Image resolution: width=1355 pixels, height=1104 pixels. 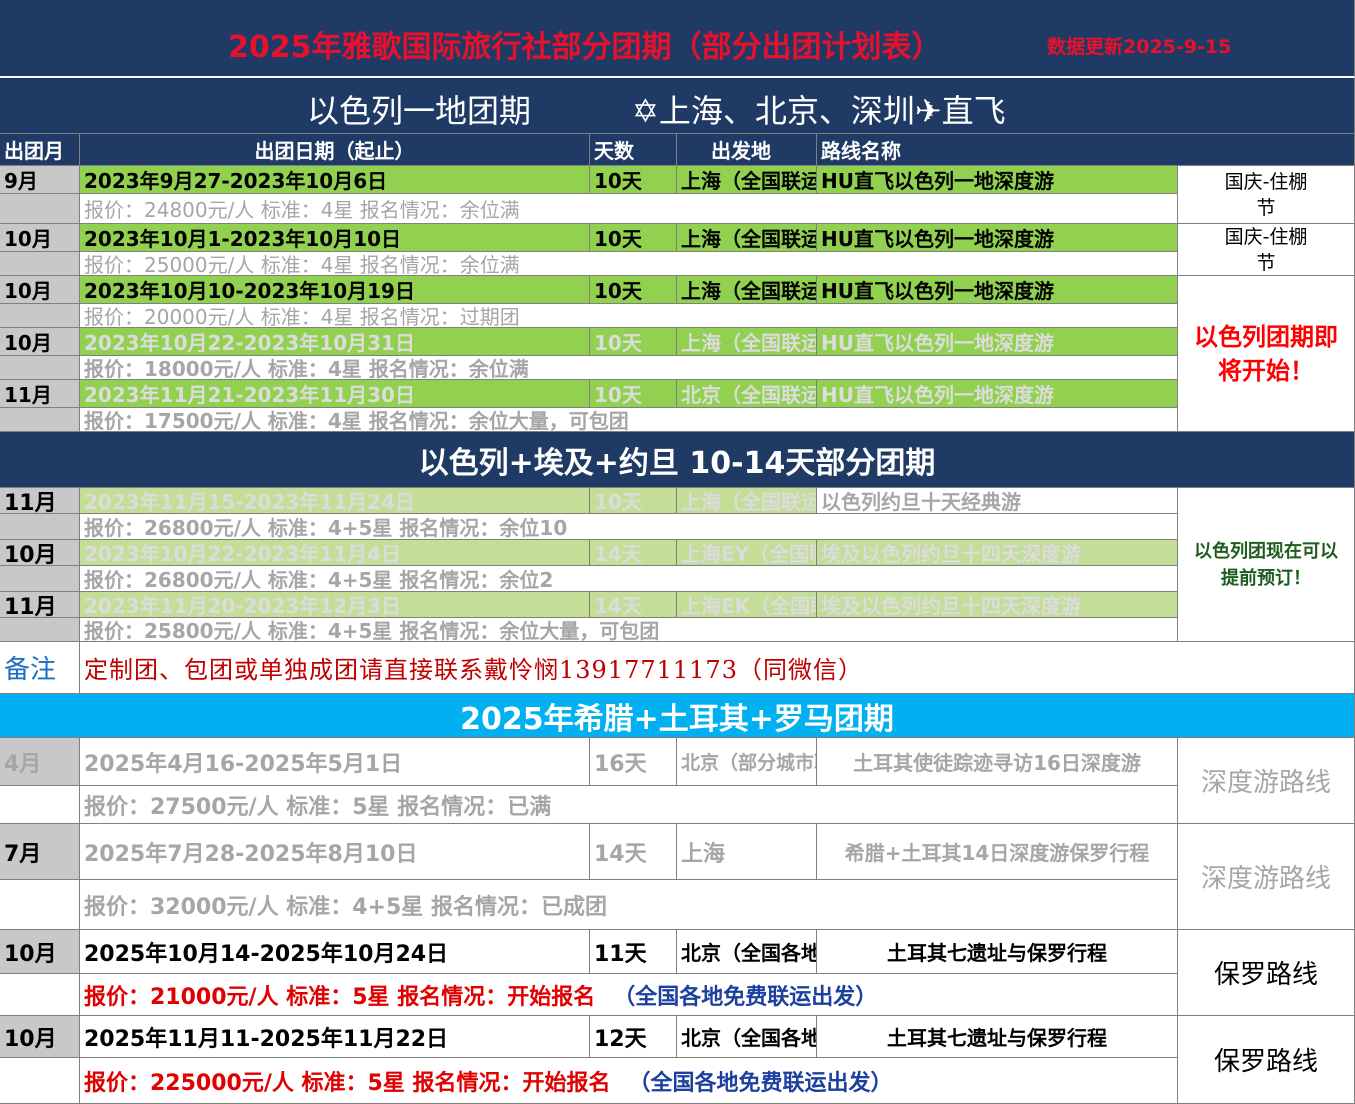 I want to click on row-price: 报价：27500元/人 标准：5星 报名情况：已满, so click(x=629, y=805).